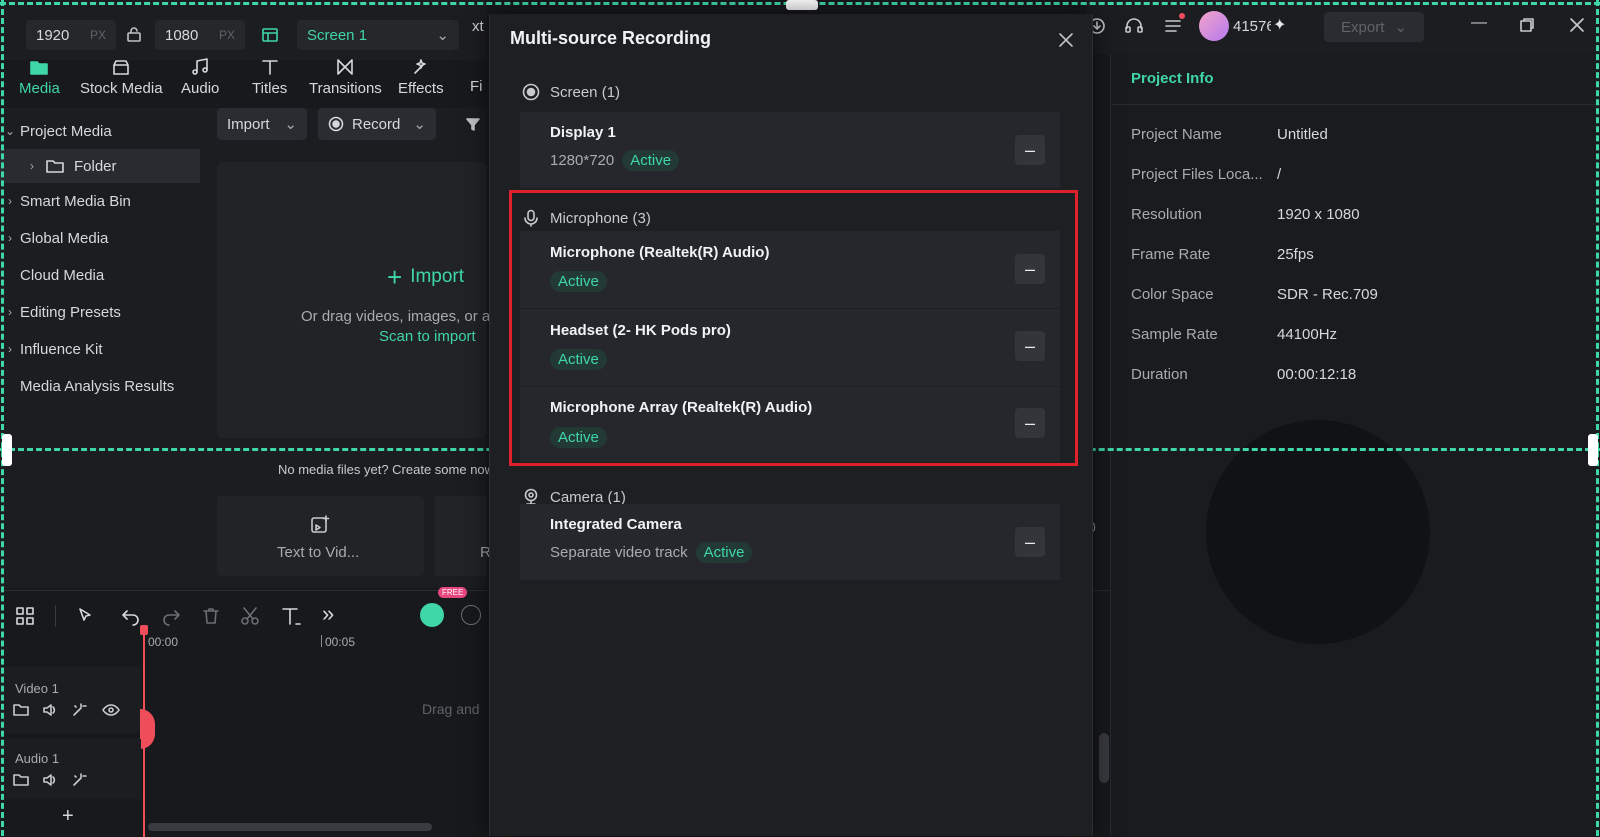  I want to click on sidebar-item-global-media: › Global Media, so click(100, 238).